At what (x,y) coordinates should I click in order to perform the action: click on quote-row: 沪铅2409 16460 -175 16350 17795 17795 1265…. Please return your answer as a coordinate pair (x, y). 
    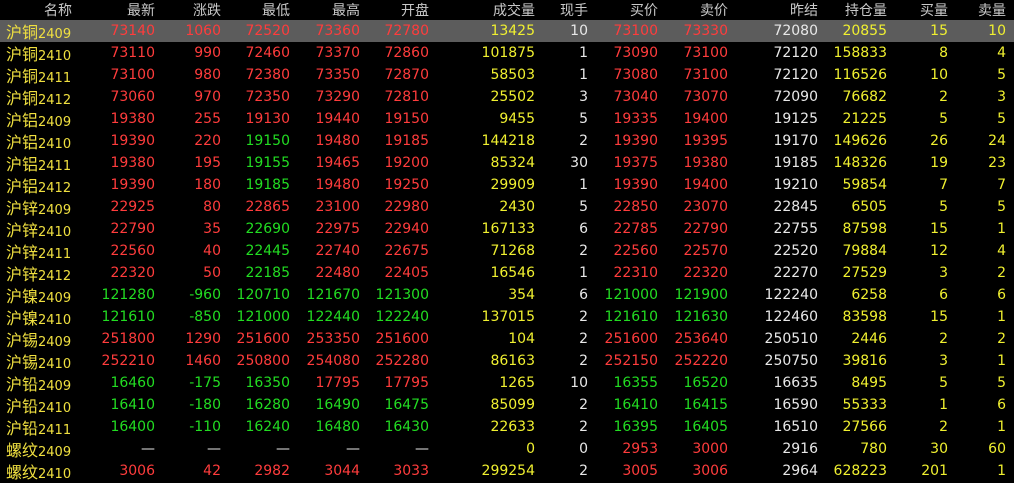
    Looking at the image, I should click on (507, 383).